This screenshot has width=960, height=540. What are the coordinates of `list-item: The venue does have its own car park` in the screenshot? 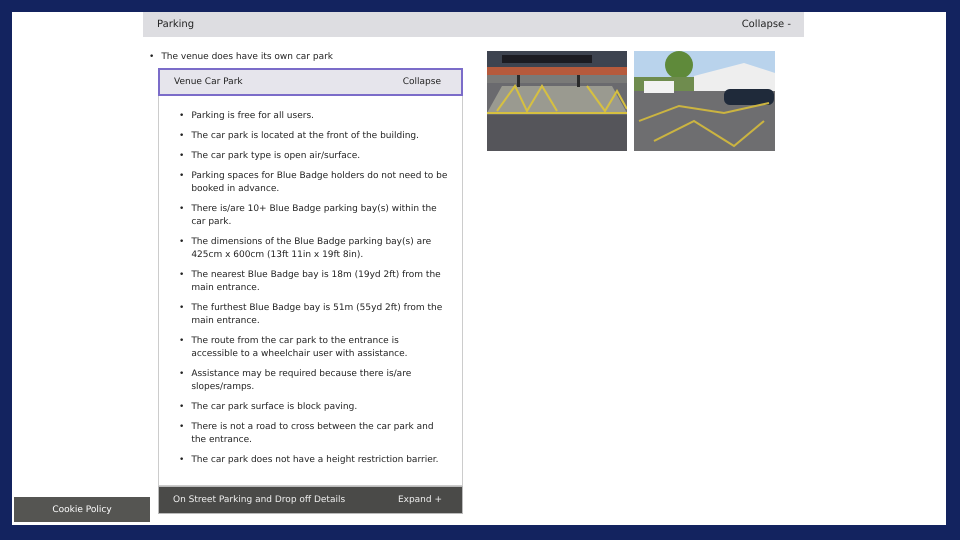 It's located at (247, 57).